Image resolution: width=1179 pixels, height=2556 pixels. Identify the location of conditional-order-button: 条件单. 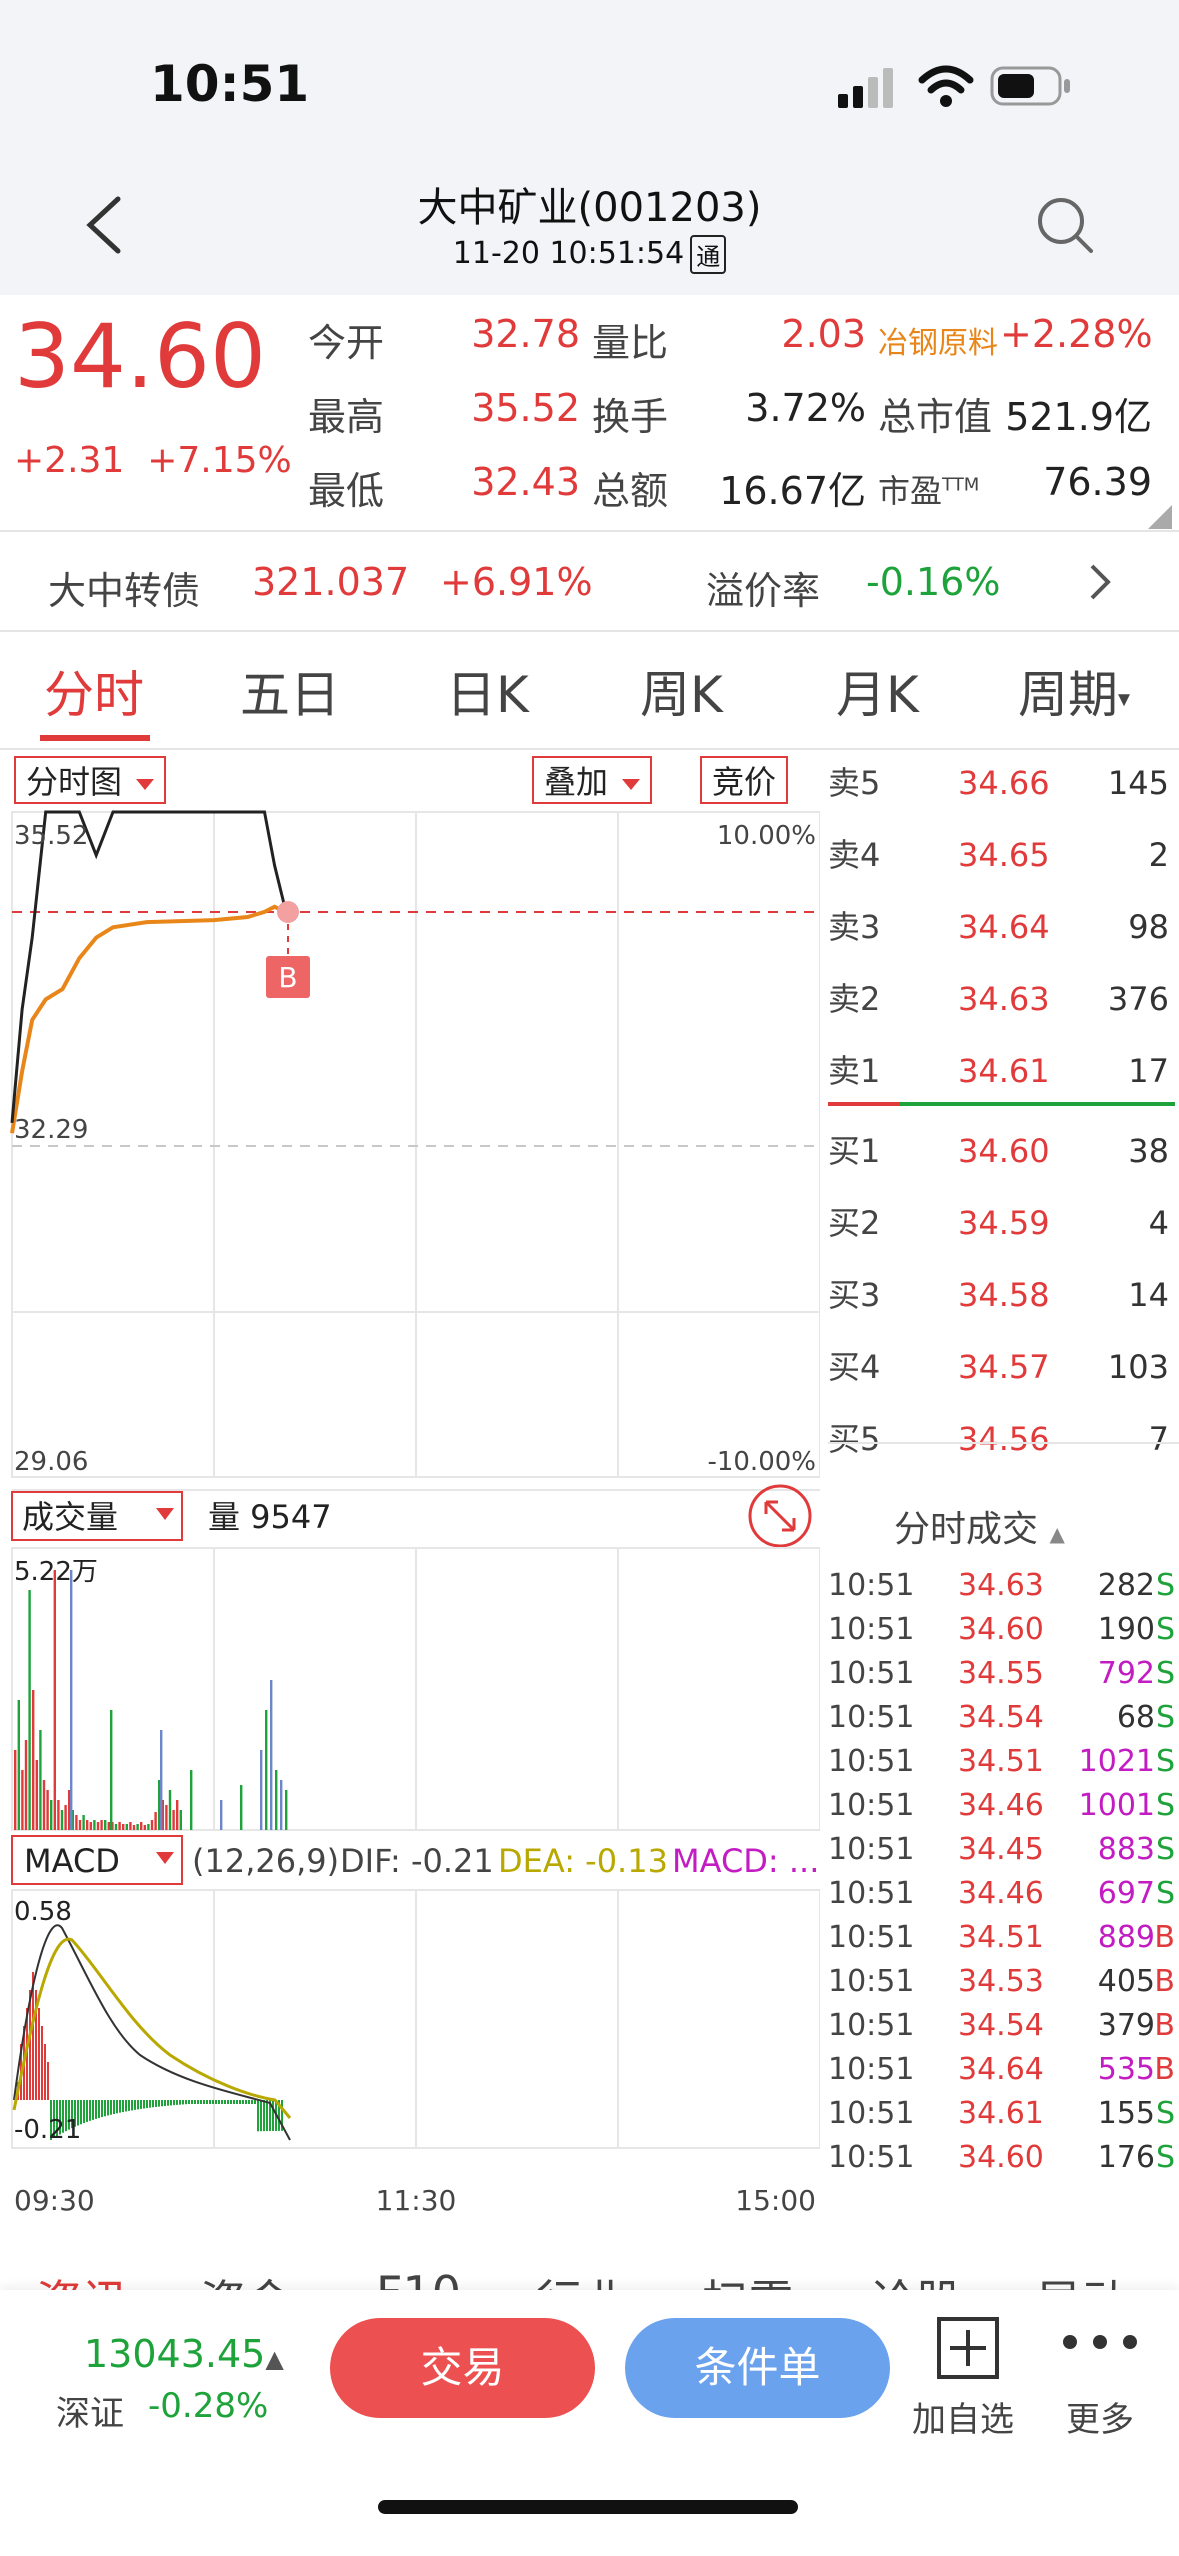
(757, 2368).